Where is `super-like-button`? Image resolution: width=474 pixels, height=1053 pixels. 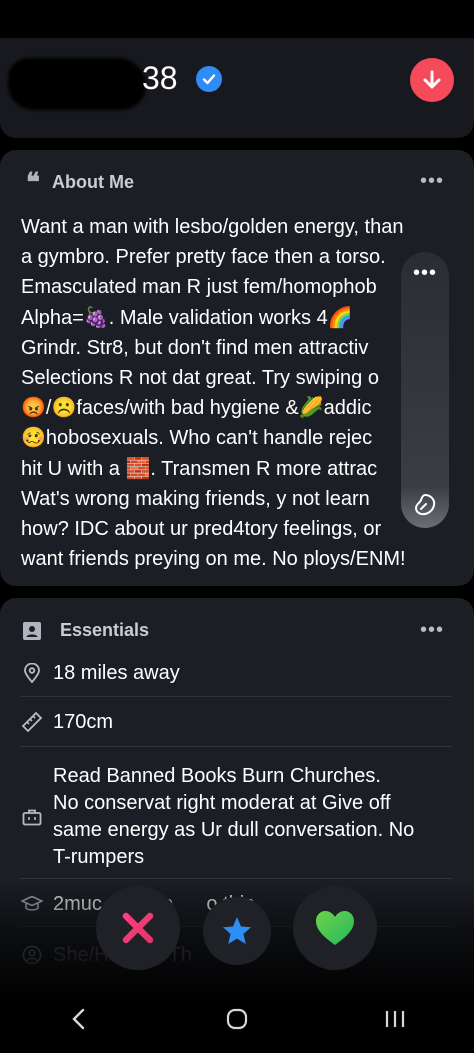 super-like-button is located at coordinates (237, 931).